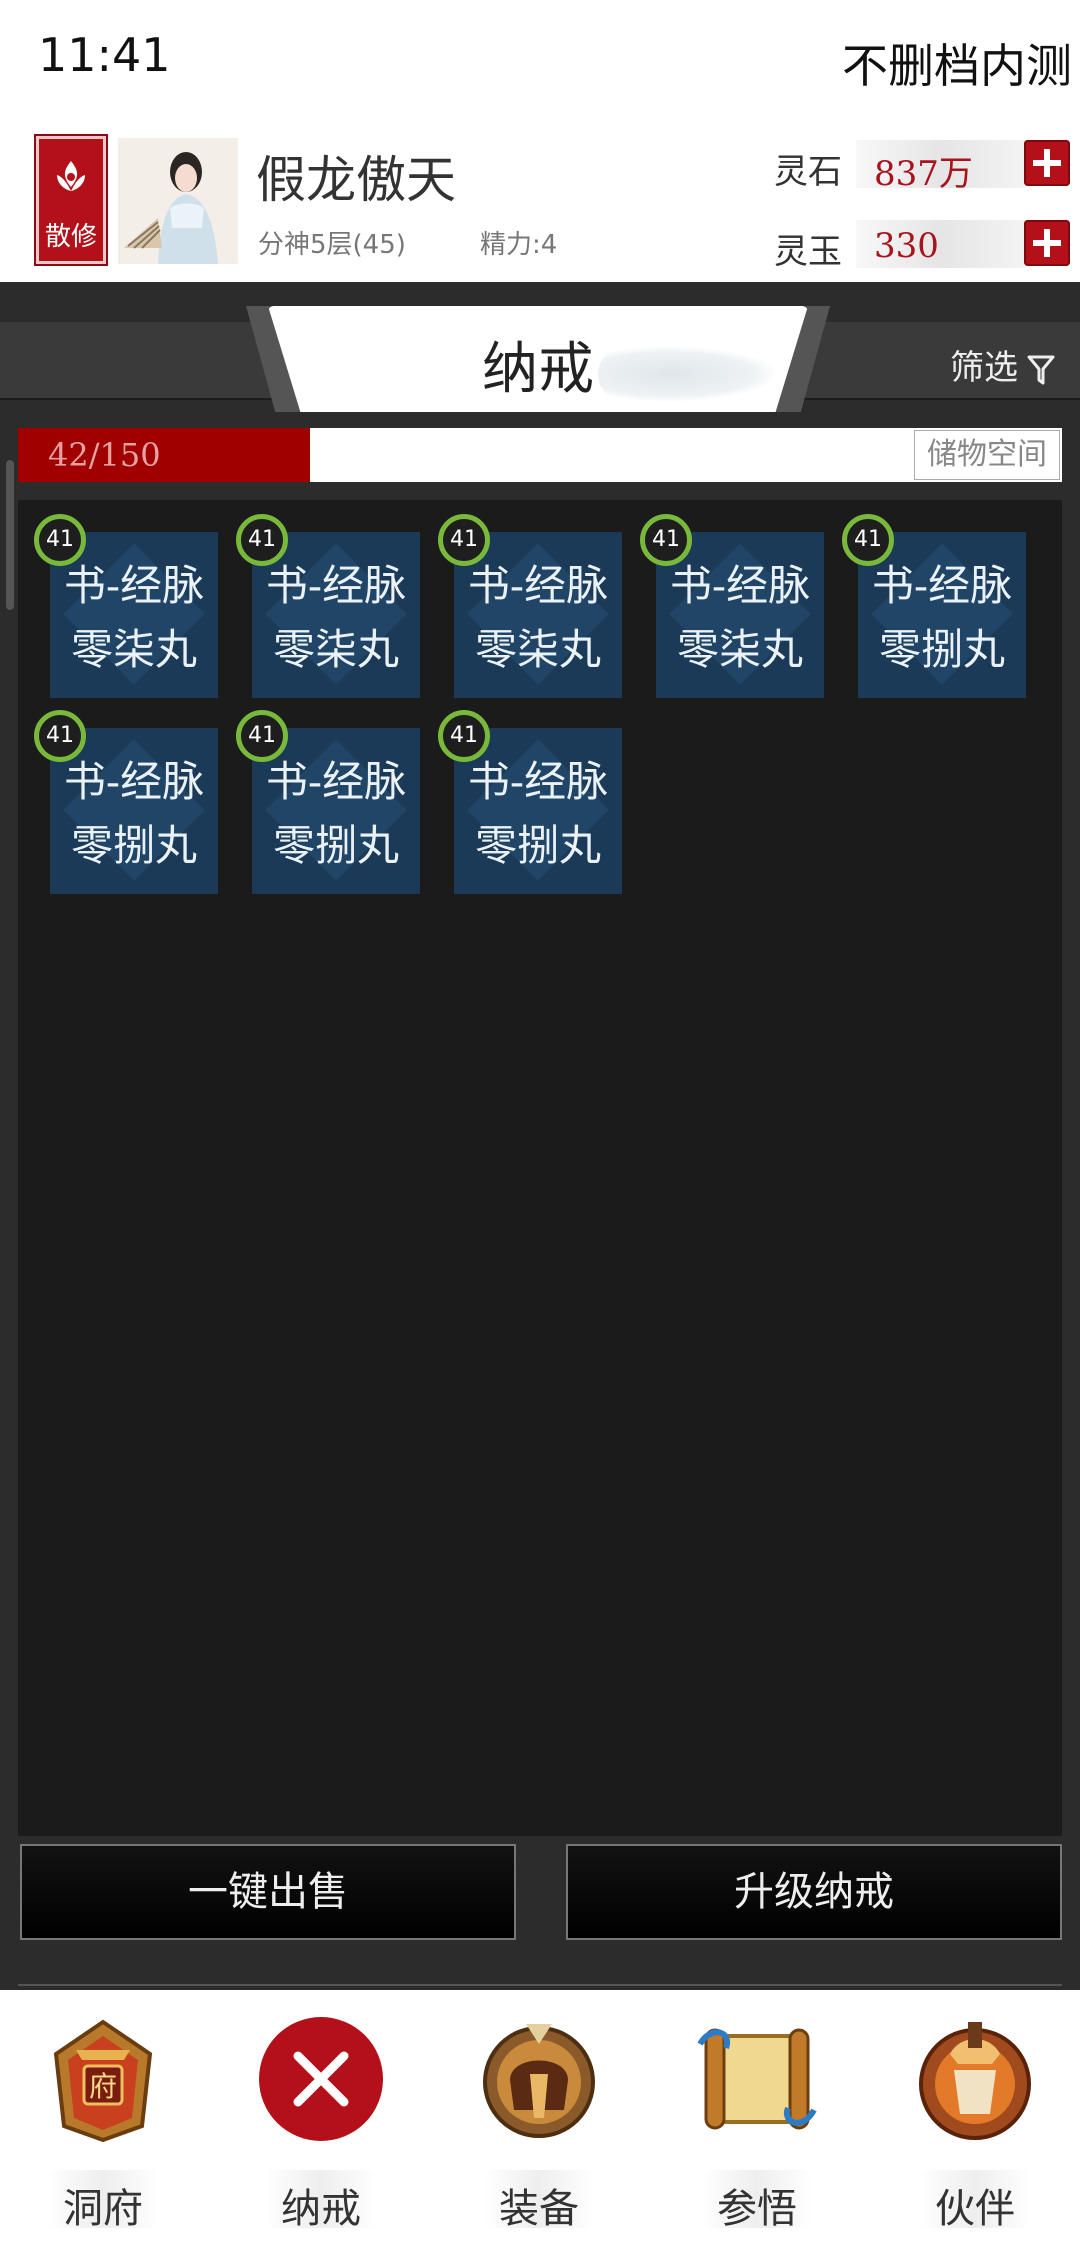 The height and width of the screenshot is (2260, 1080). I want to click on nav-mansion: 府 洞府, so click(103, 2124).